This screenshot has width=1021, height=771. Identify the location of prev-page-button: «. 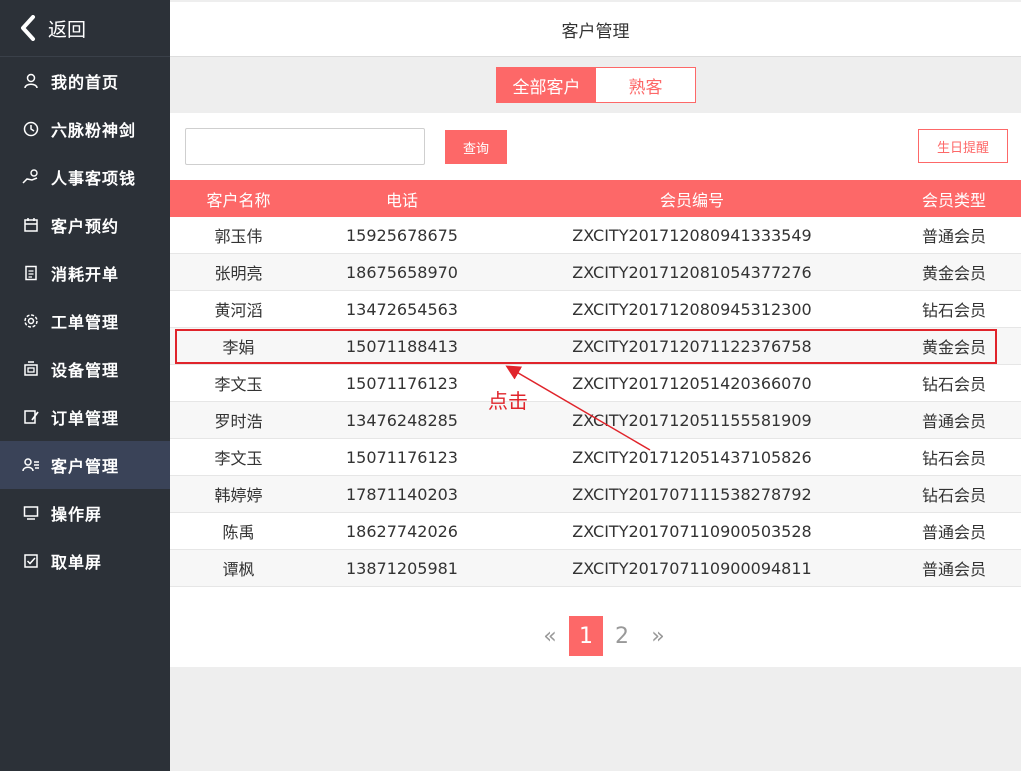
(550, 636).